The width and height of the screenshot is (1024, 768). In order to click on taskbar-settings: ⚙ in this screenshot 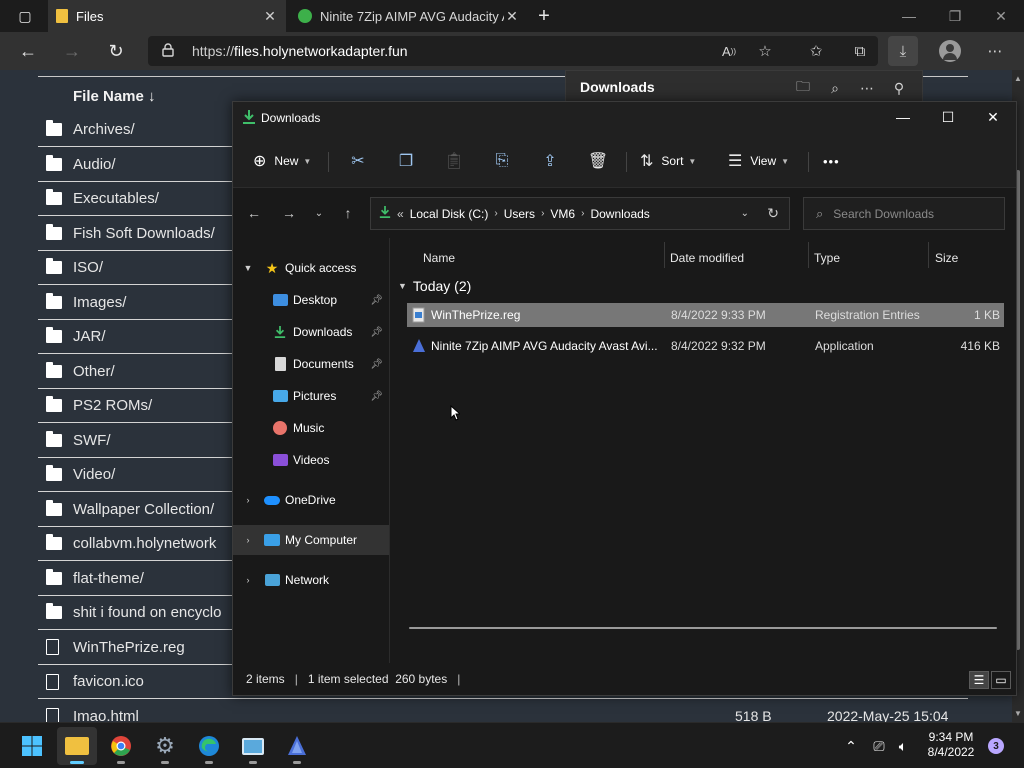, I will do `click(165, 746)`.